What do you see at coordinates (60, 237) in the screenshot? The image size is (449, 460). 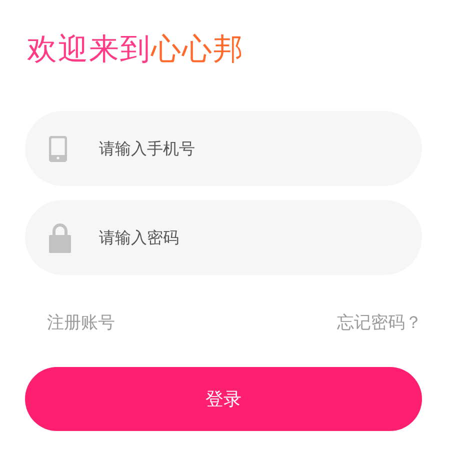 I see `lock-icon` at bounding box center [60, 237].